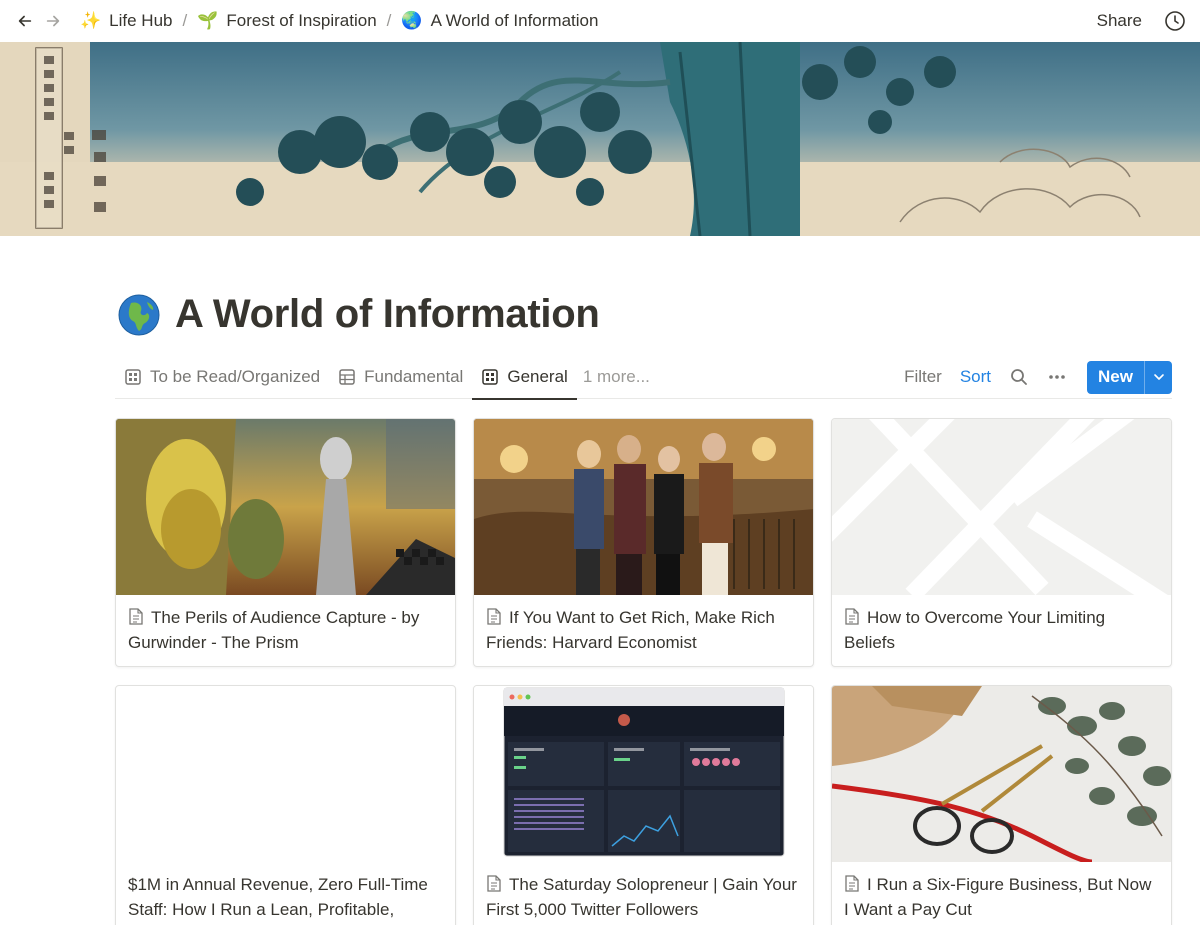 The height and width of the screenshot is (925, 1200). What do you see at coordinates (1115, 376) in the screenshot?
I see `new-button-label: New` at bounding box center [1115, 376].